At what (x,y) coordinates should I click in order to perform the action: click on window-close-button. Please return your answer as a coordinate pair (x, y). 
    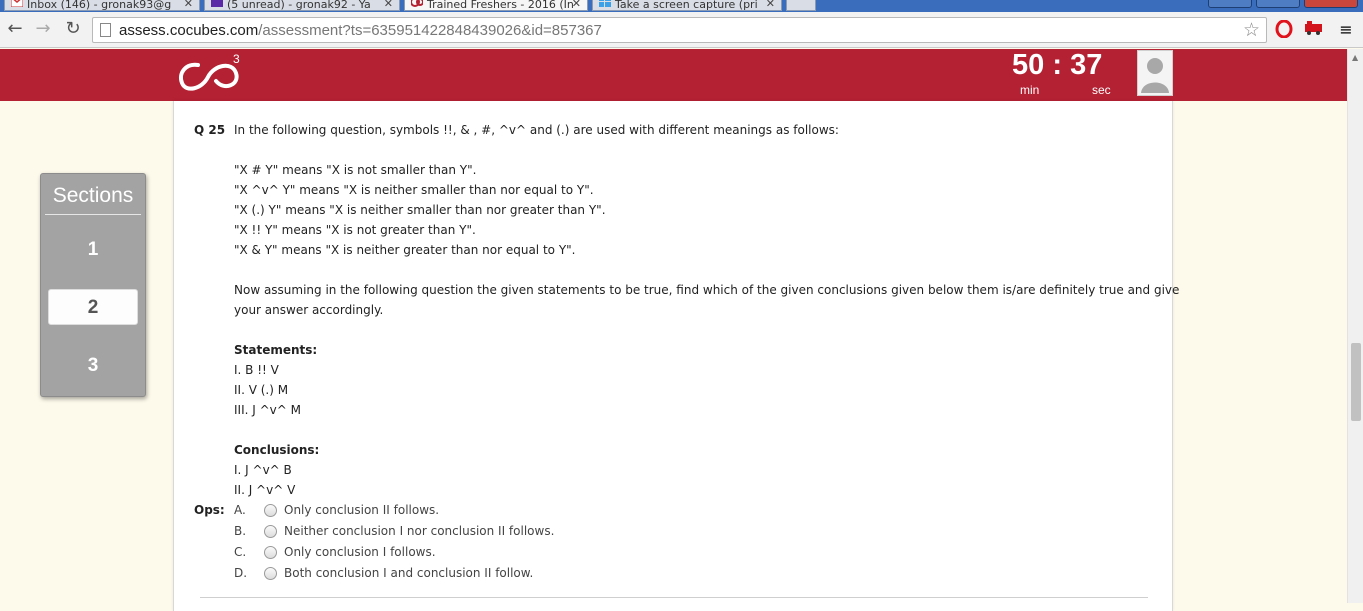
    Looking at the image, I should click on (1331, 4).